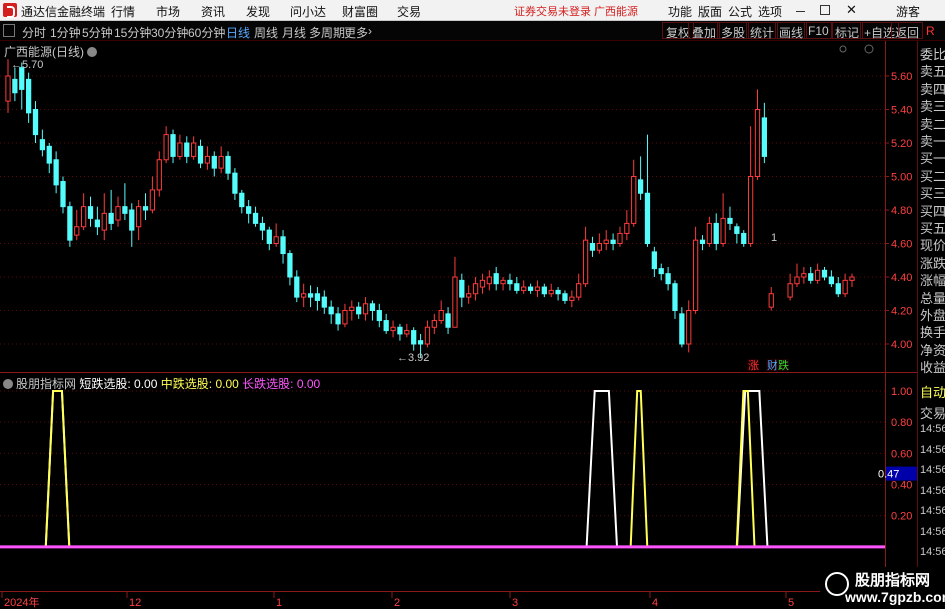 The width and height of the screenshot is (945, 609). I want to click on side-sub-label-4: 14:56, so click(932, 470).